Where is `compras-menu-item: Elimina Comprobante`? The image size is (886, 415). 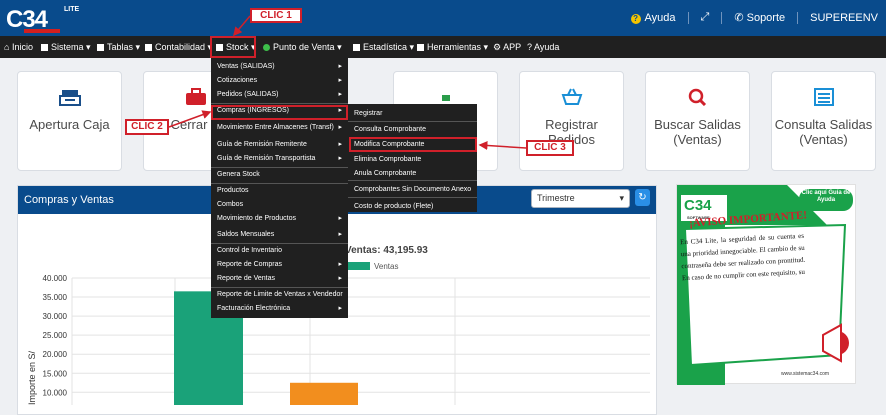
compras-menu-item: Elimina Comprobante is located at coordinates (412, 160).